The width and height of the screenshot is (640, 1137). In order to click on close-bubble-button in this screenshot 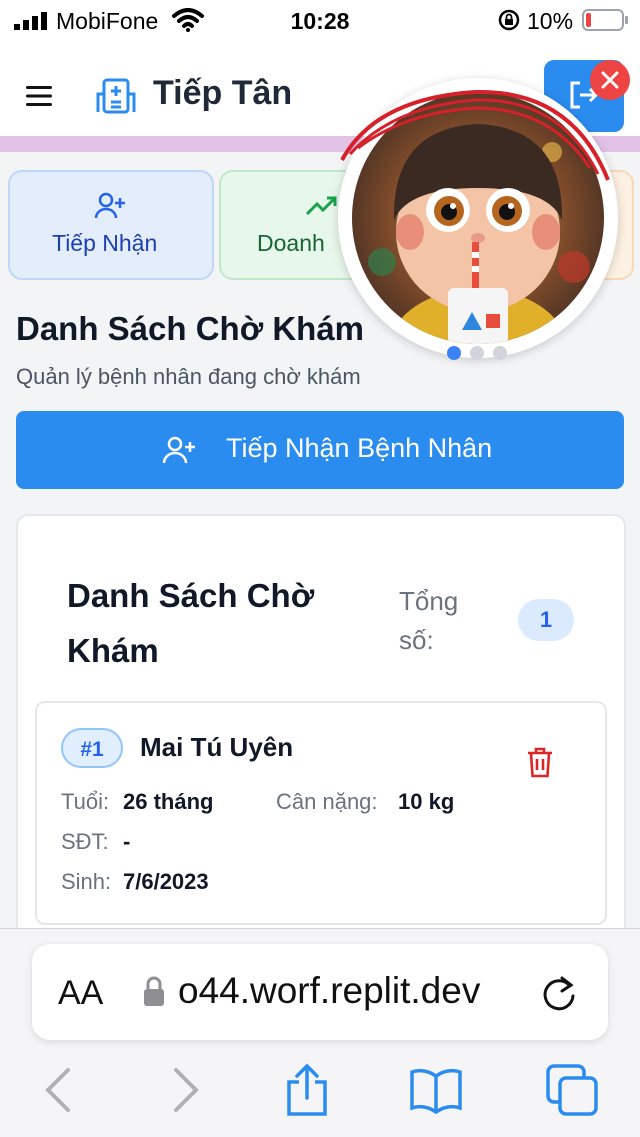, I will do `click(610, 80)`.